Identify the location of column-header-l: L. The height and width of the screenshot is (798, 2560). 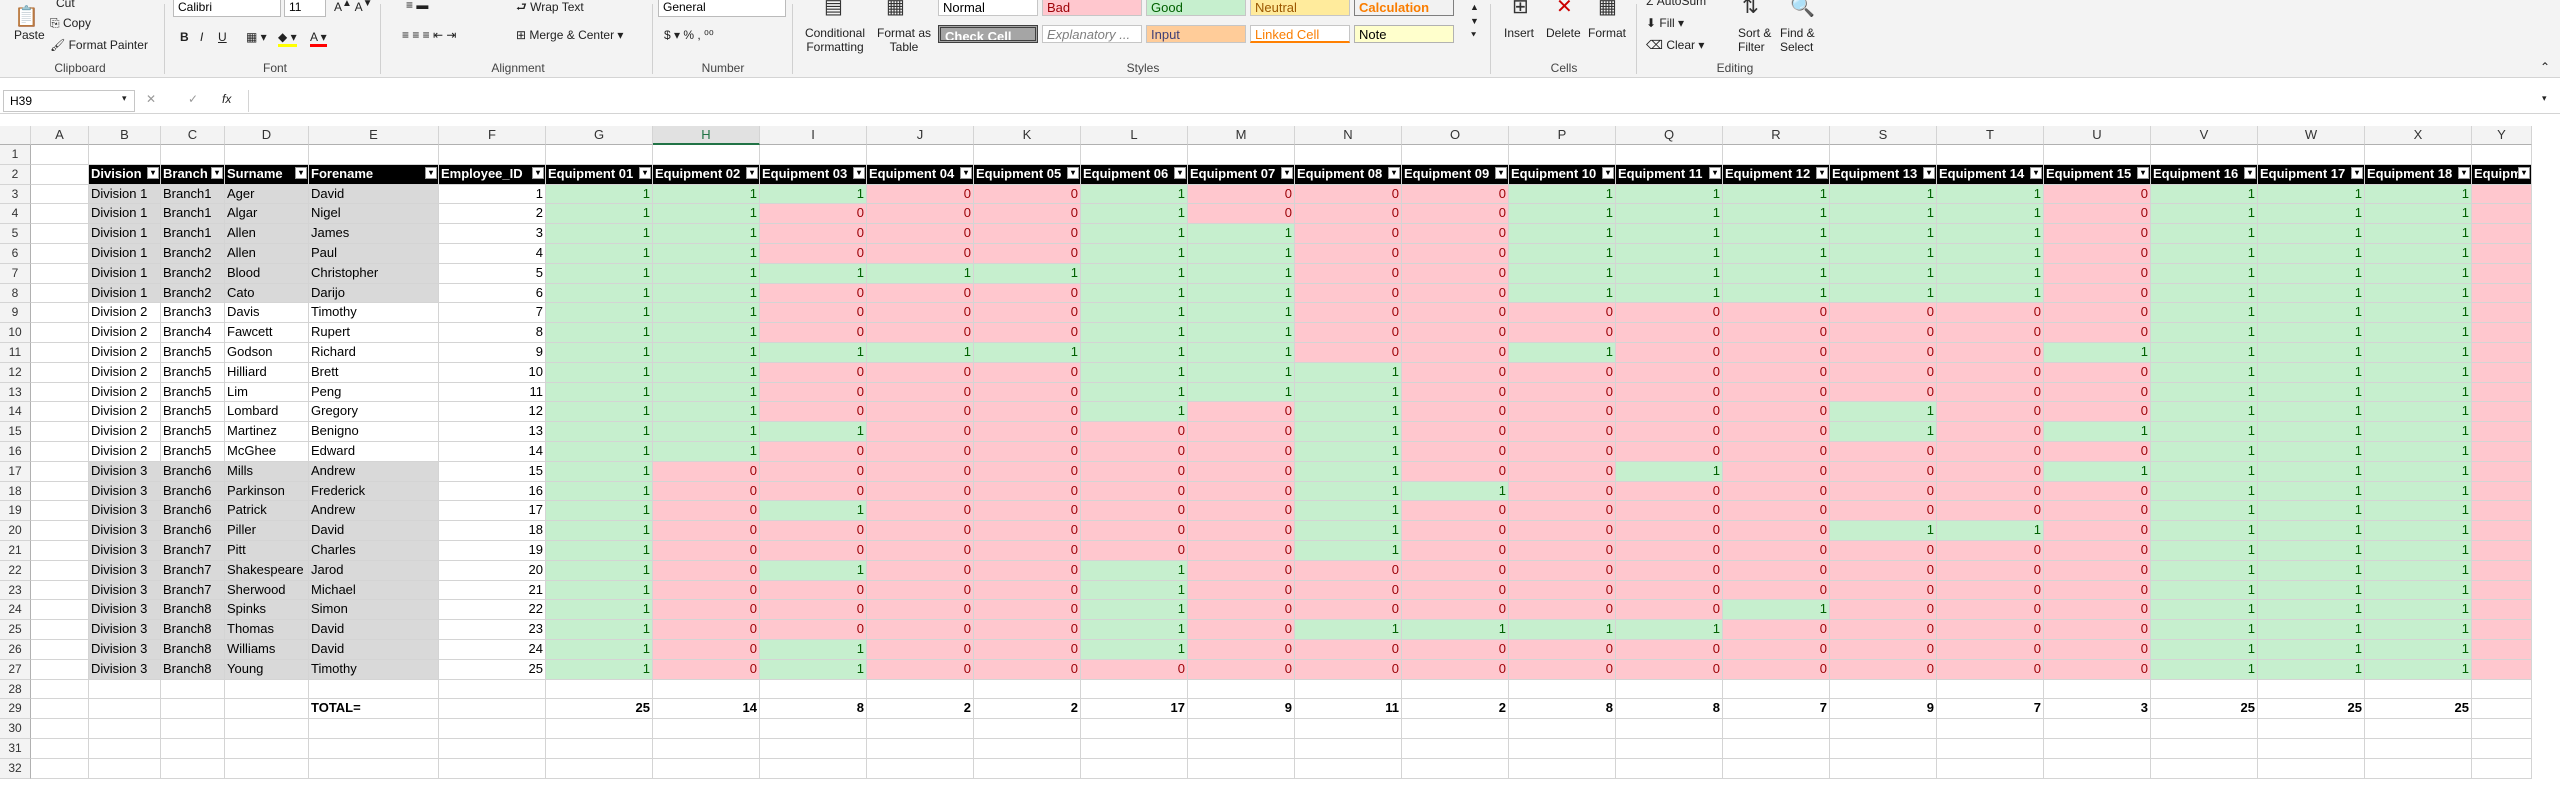
(1134, 135).